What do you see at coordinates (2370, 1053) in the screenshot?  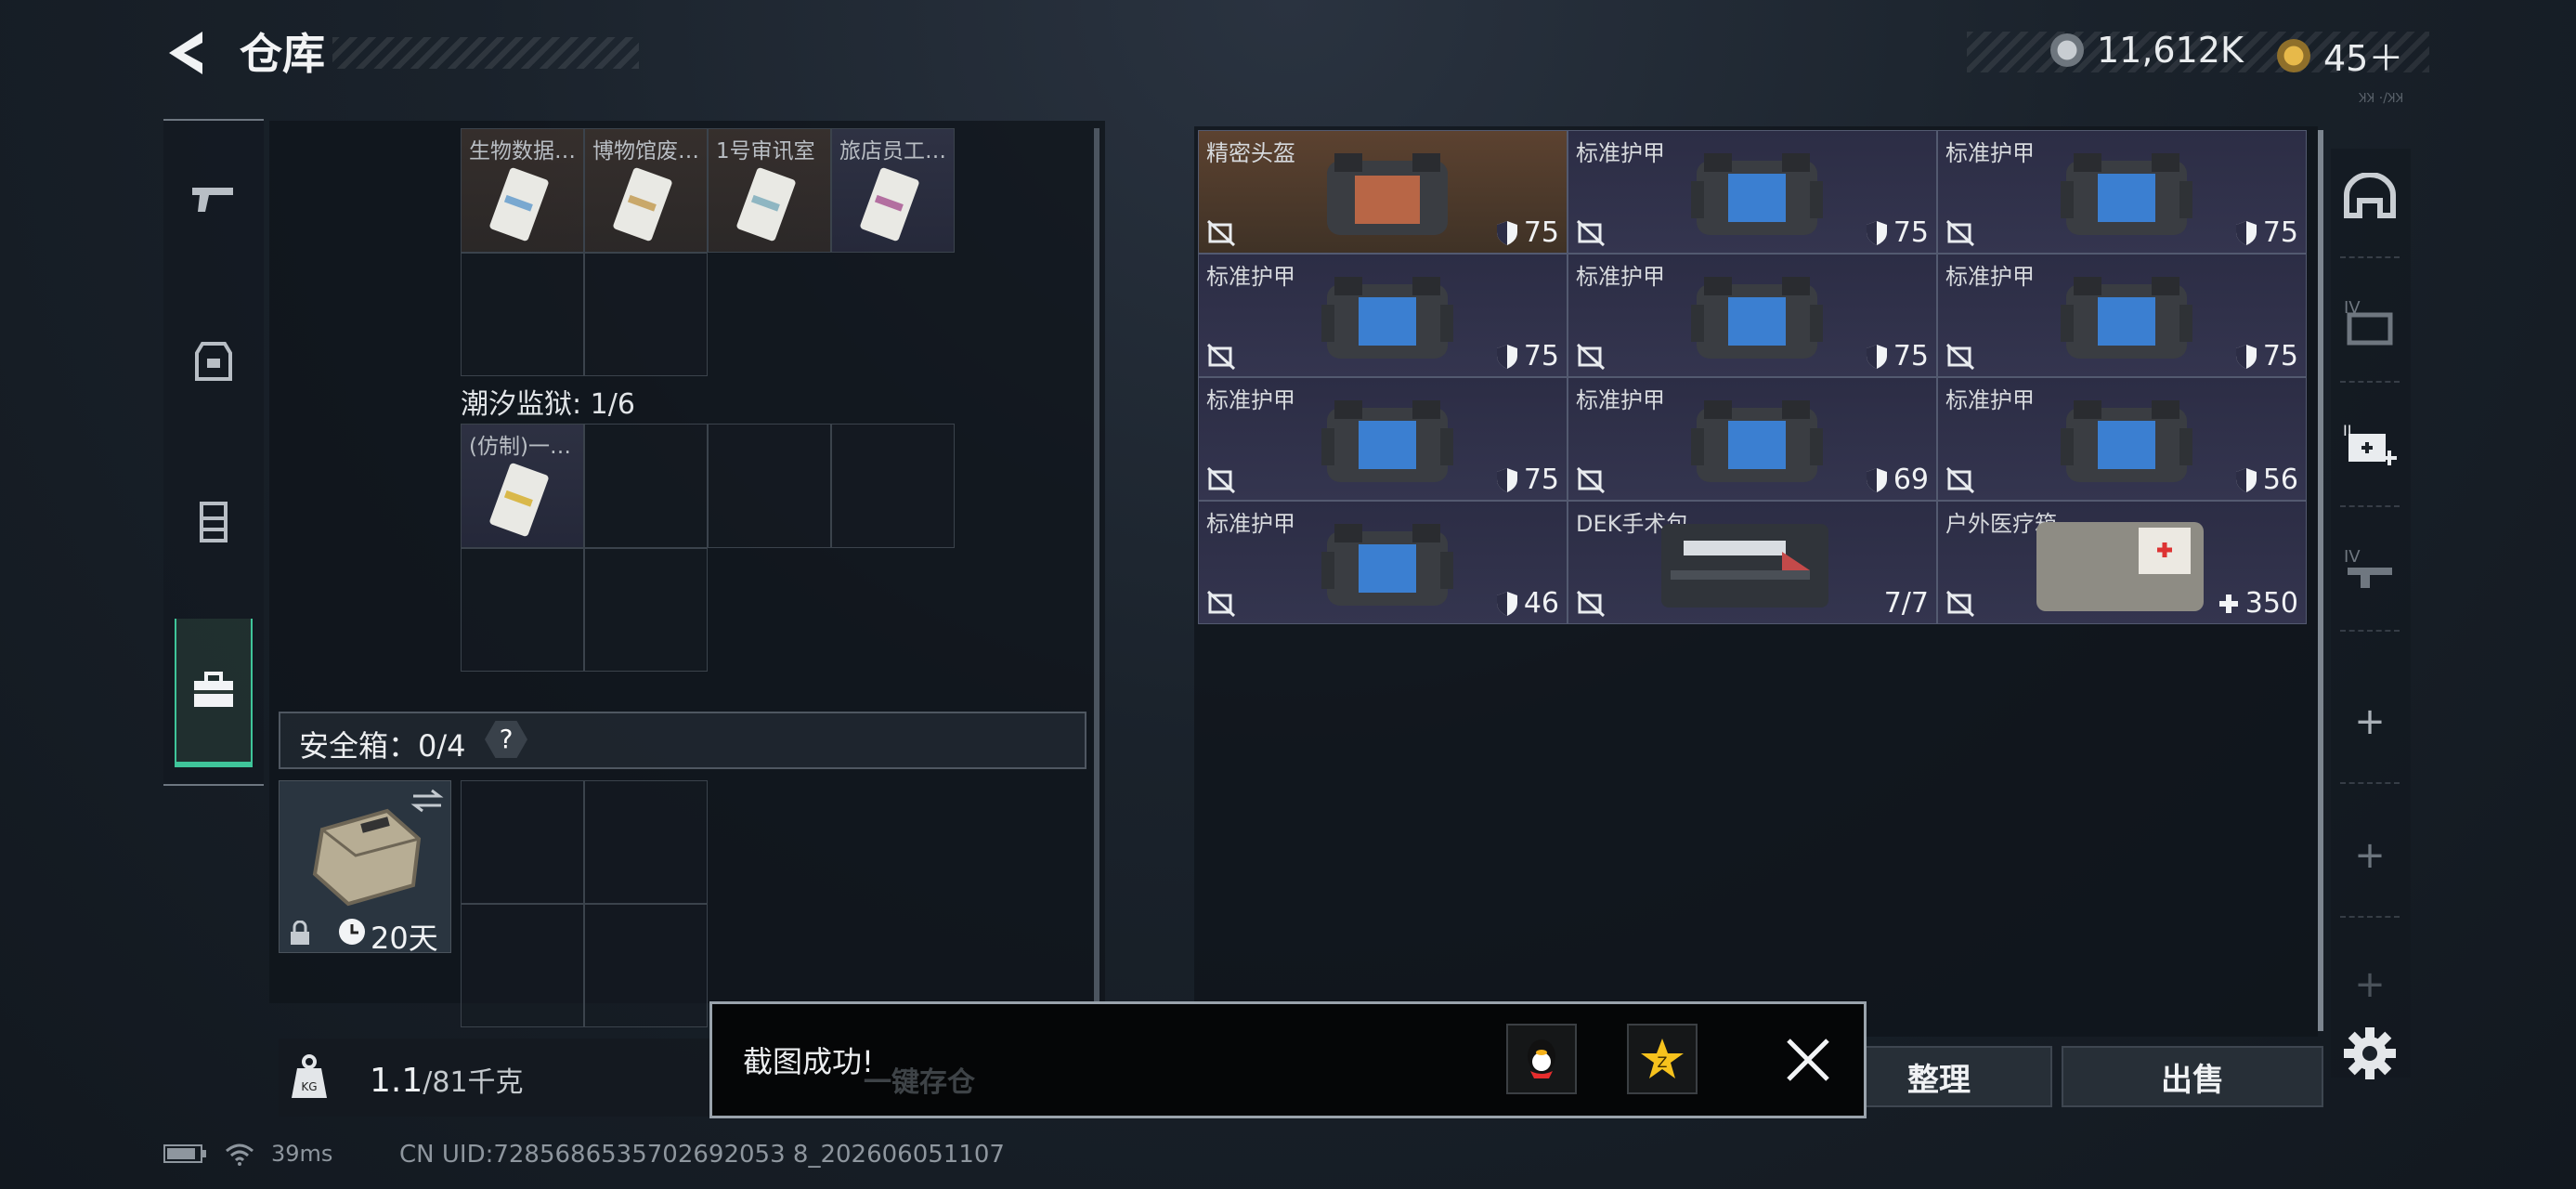 I see `gear-icon` at bounding box center [2370, 1053].